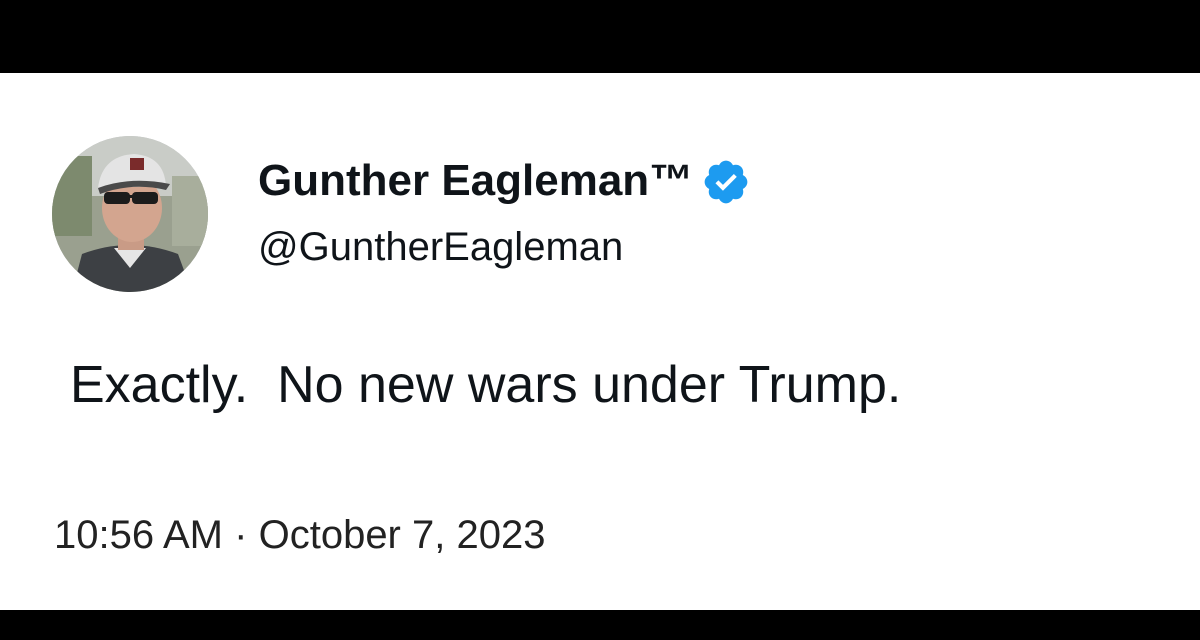 Image resolution: width=1200 pixels, height=640 pixels. Describe the element at coordinates (139, 535) in the screenshot. I see `tweet-time: 10:56 AM` at that location.